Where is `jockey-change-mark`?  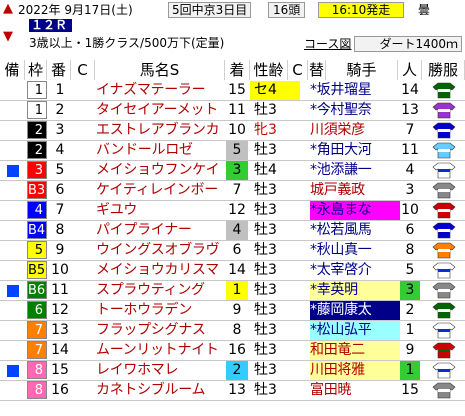 jockey-change-mark is located at coordinates (301, 310).